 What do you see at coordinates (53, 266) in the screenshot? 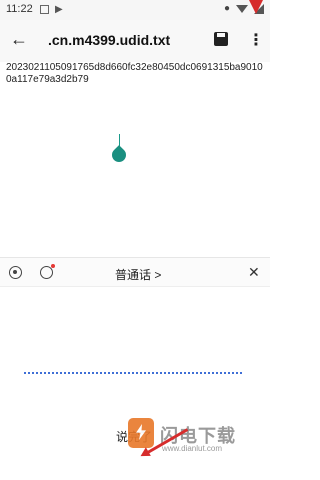
I see `notification-dot-icon` at bounding box center [53, 266].